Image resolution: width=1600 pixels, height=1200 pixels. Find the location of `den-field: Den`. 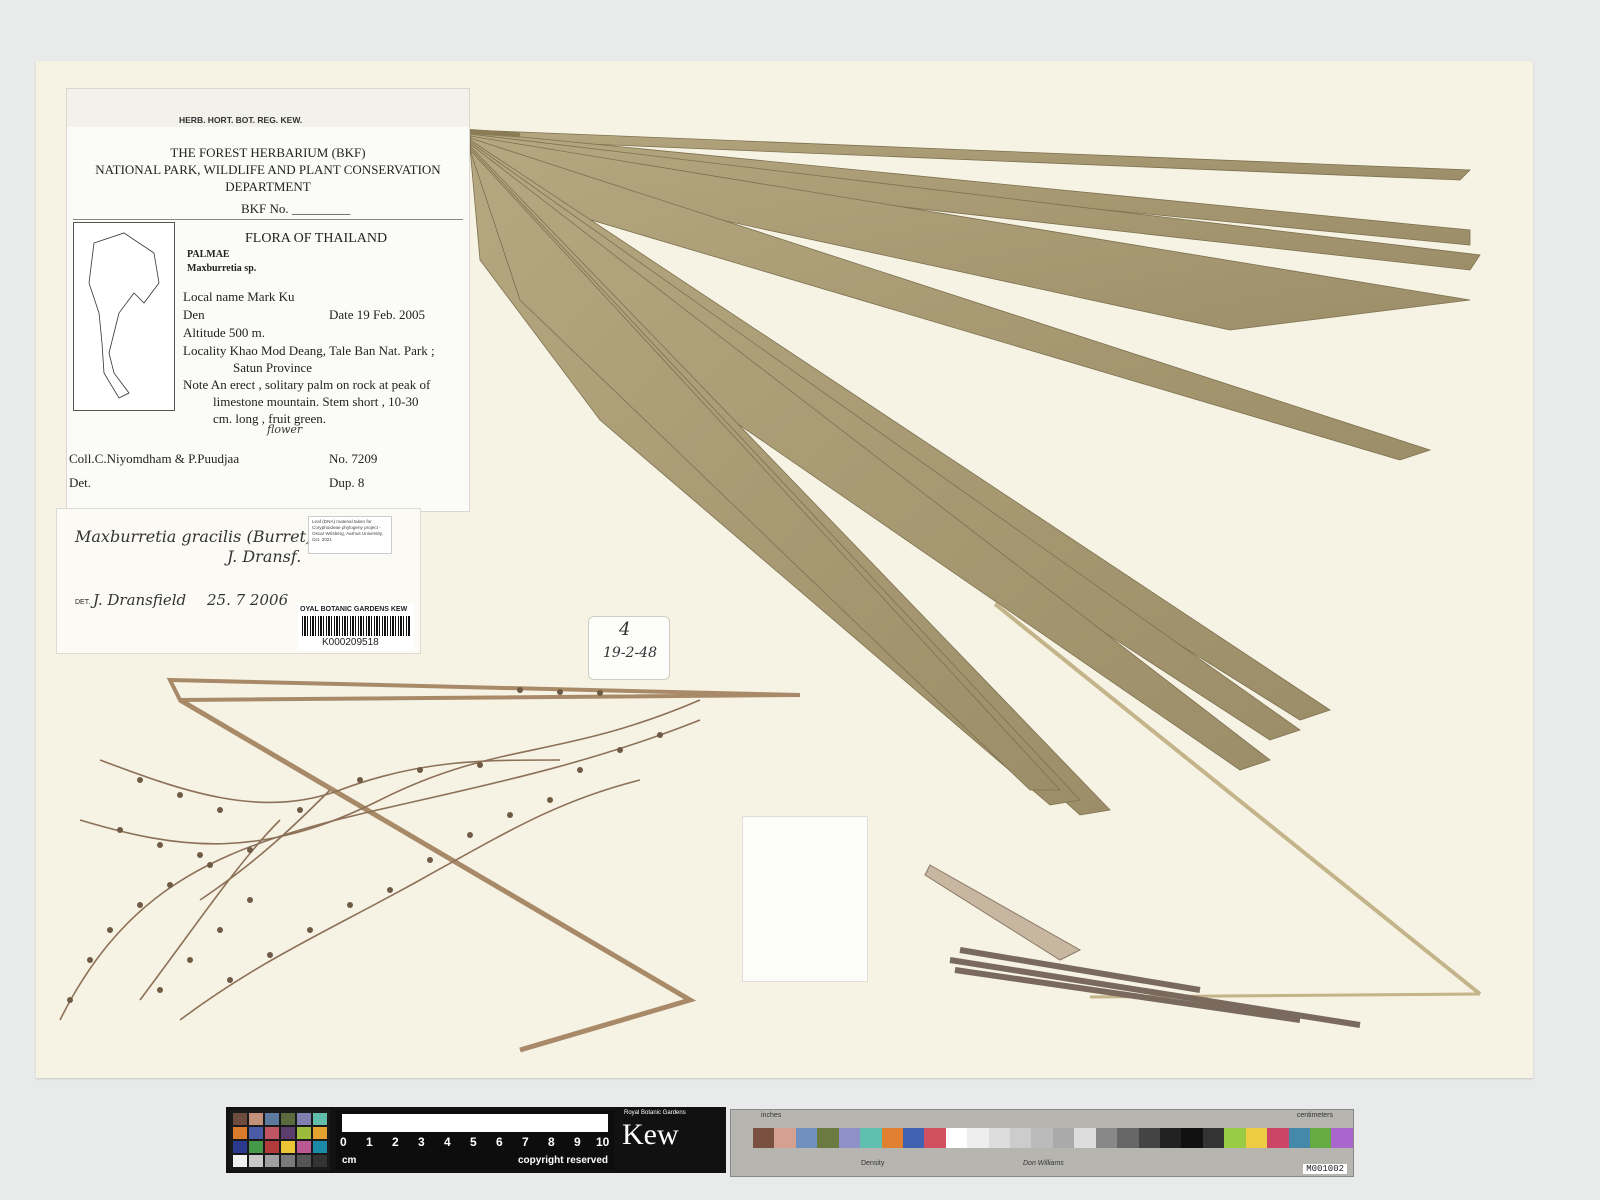

den-field: Den is located at coordinates (194, 314).